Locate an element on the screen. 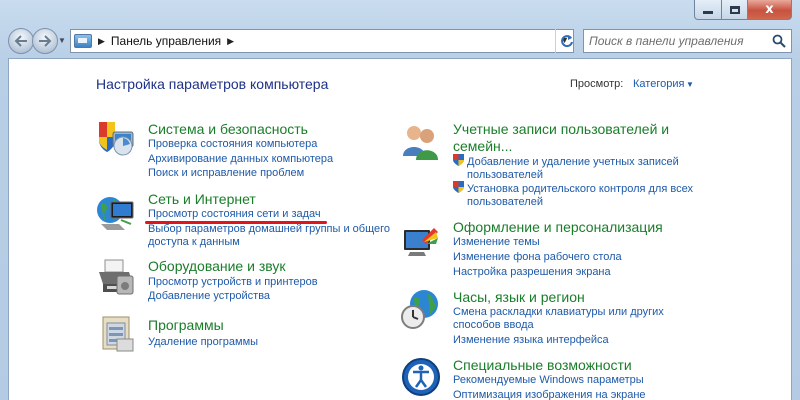 This screenshot has height=400, width=800. link-change-theme: Изменение темы is located at coordinates (496, 242).